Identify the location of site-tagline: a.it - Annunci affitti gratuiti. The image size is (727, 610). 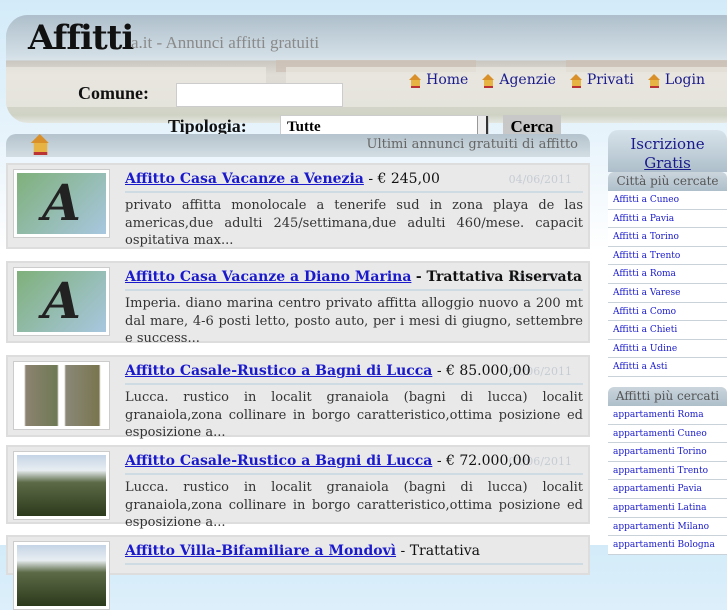
(225, 42).